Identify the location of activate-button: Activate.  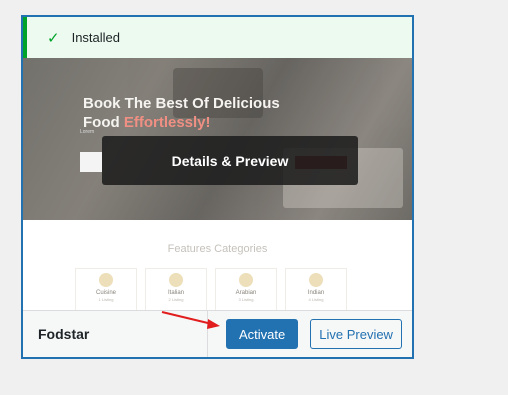
(262, 334).